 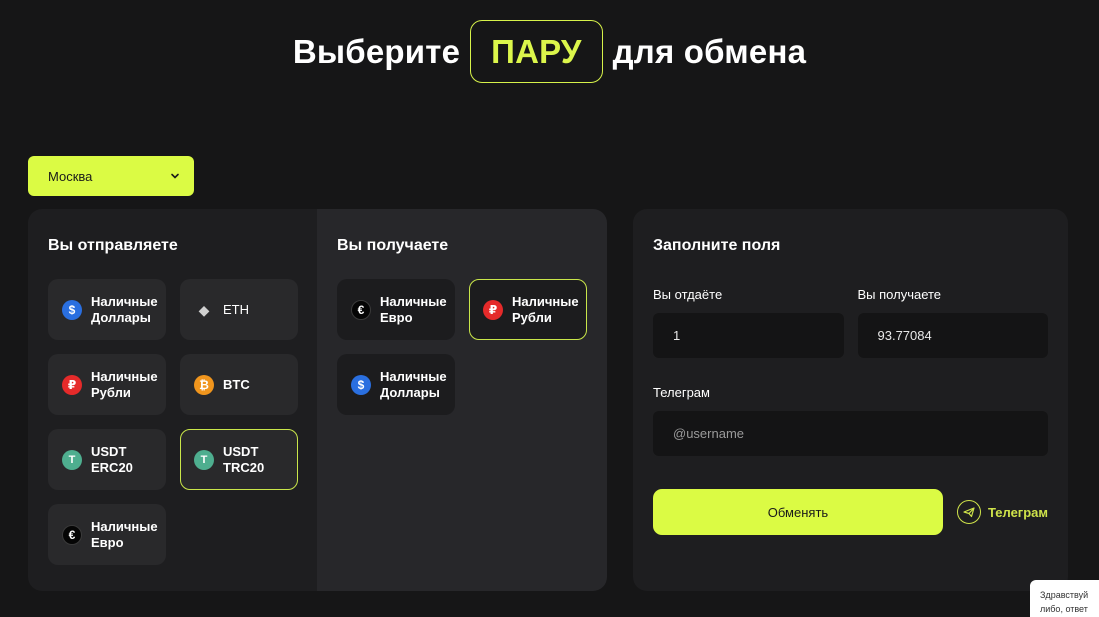 I want to click on receive-title: Вы получаете, so click(x=393, y=245).